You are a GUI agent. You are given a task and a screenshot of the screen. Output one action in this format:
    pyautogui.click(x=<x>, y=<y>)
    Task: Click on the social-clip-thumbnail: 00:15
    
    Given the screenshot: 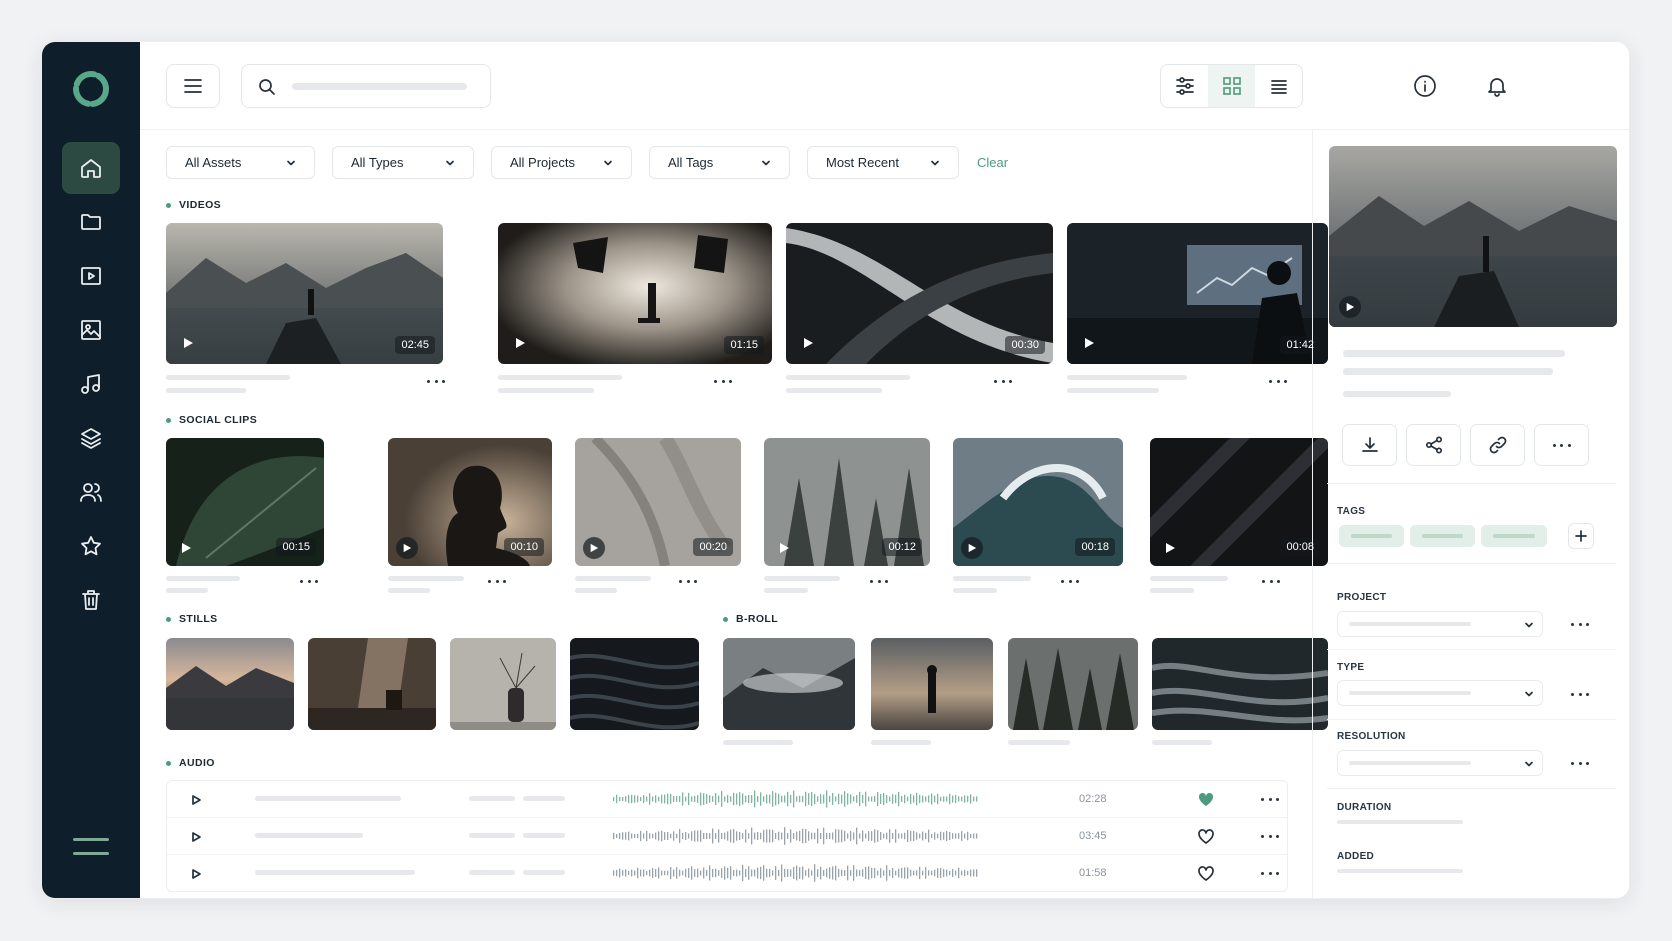 What is the action you would take?
    pyautogui.click(x=245, y=502)
    